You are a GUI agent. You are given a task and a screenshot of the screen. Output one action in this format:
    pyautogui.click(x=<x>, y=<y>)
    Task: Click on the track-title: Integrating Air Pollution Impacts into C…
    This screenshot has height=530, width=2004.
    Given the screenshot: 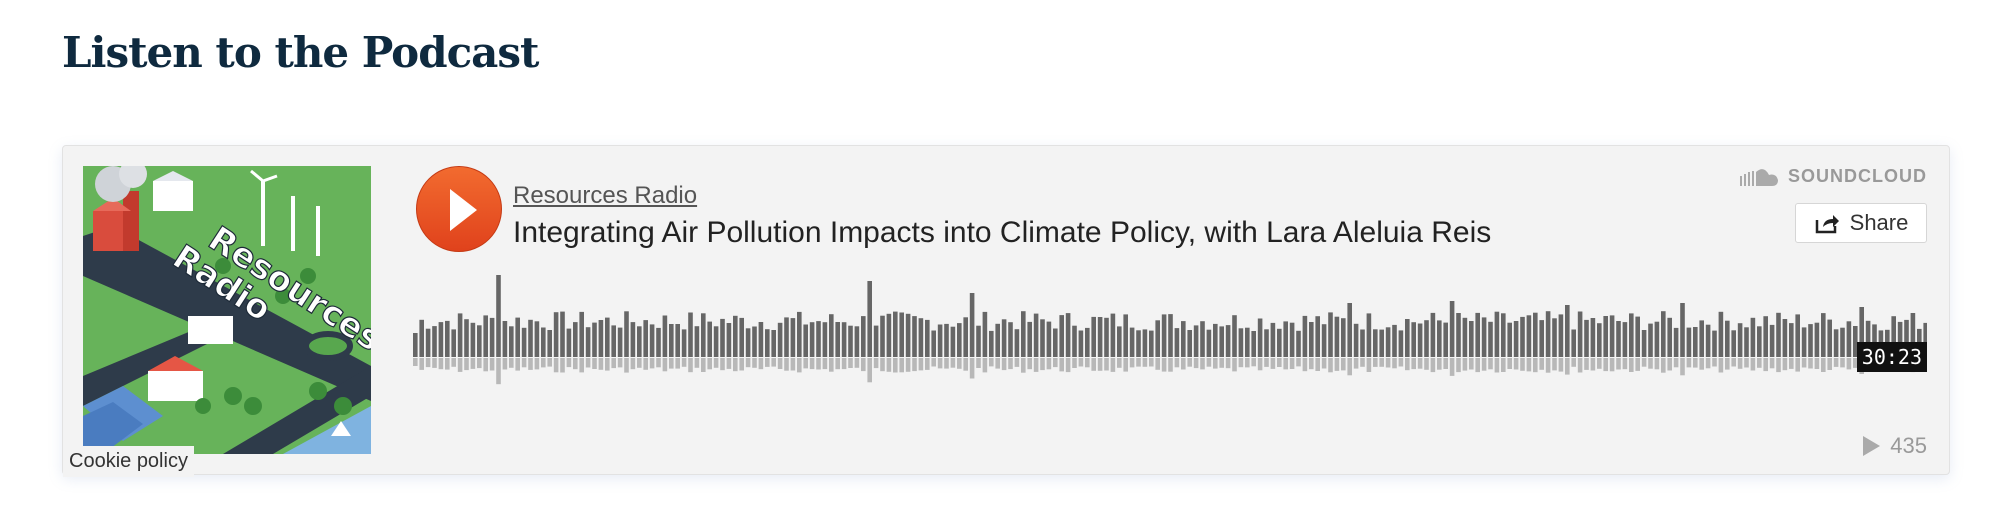 What is the action you would take?
    pyautogui.click(x=1002, y=233)
    